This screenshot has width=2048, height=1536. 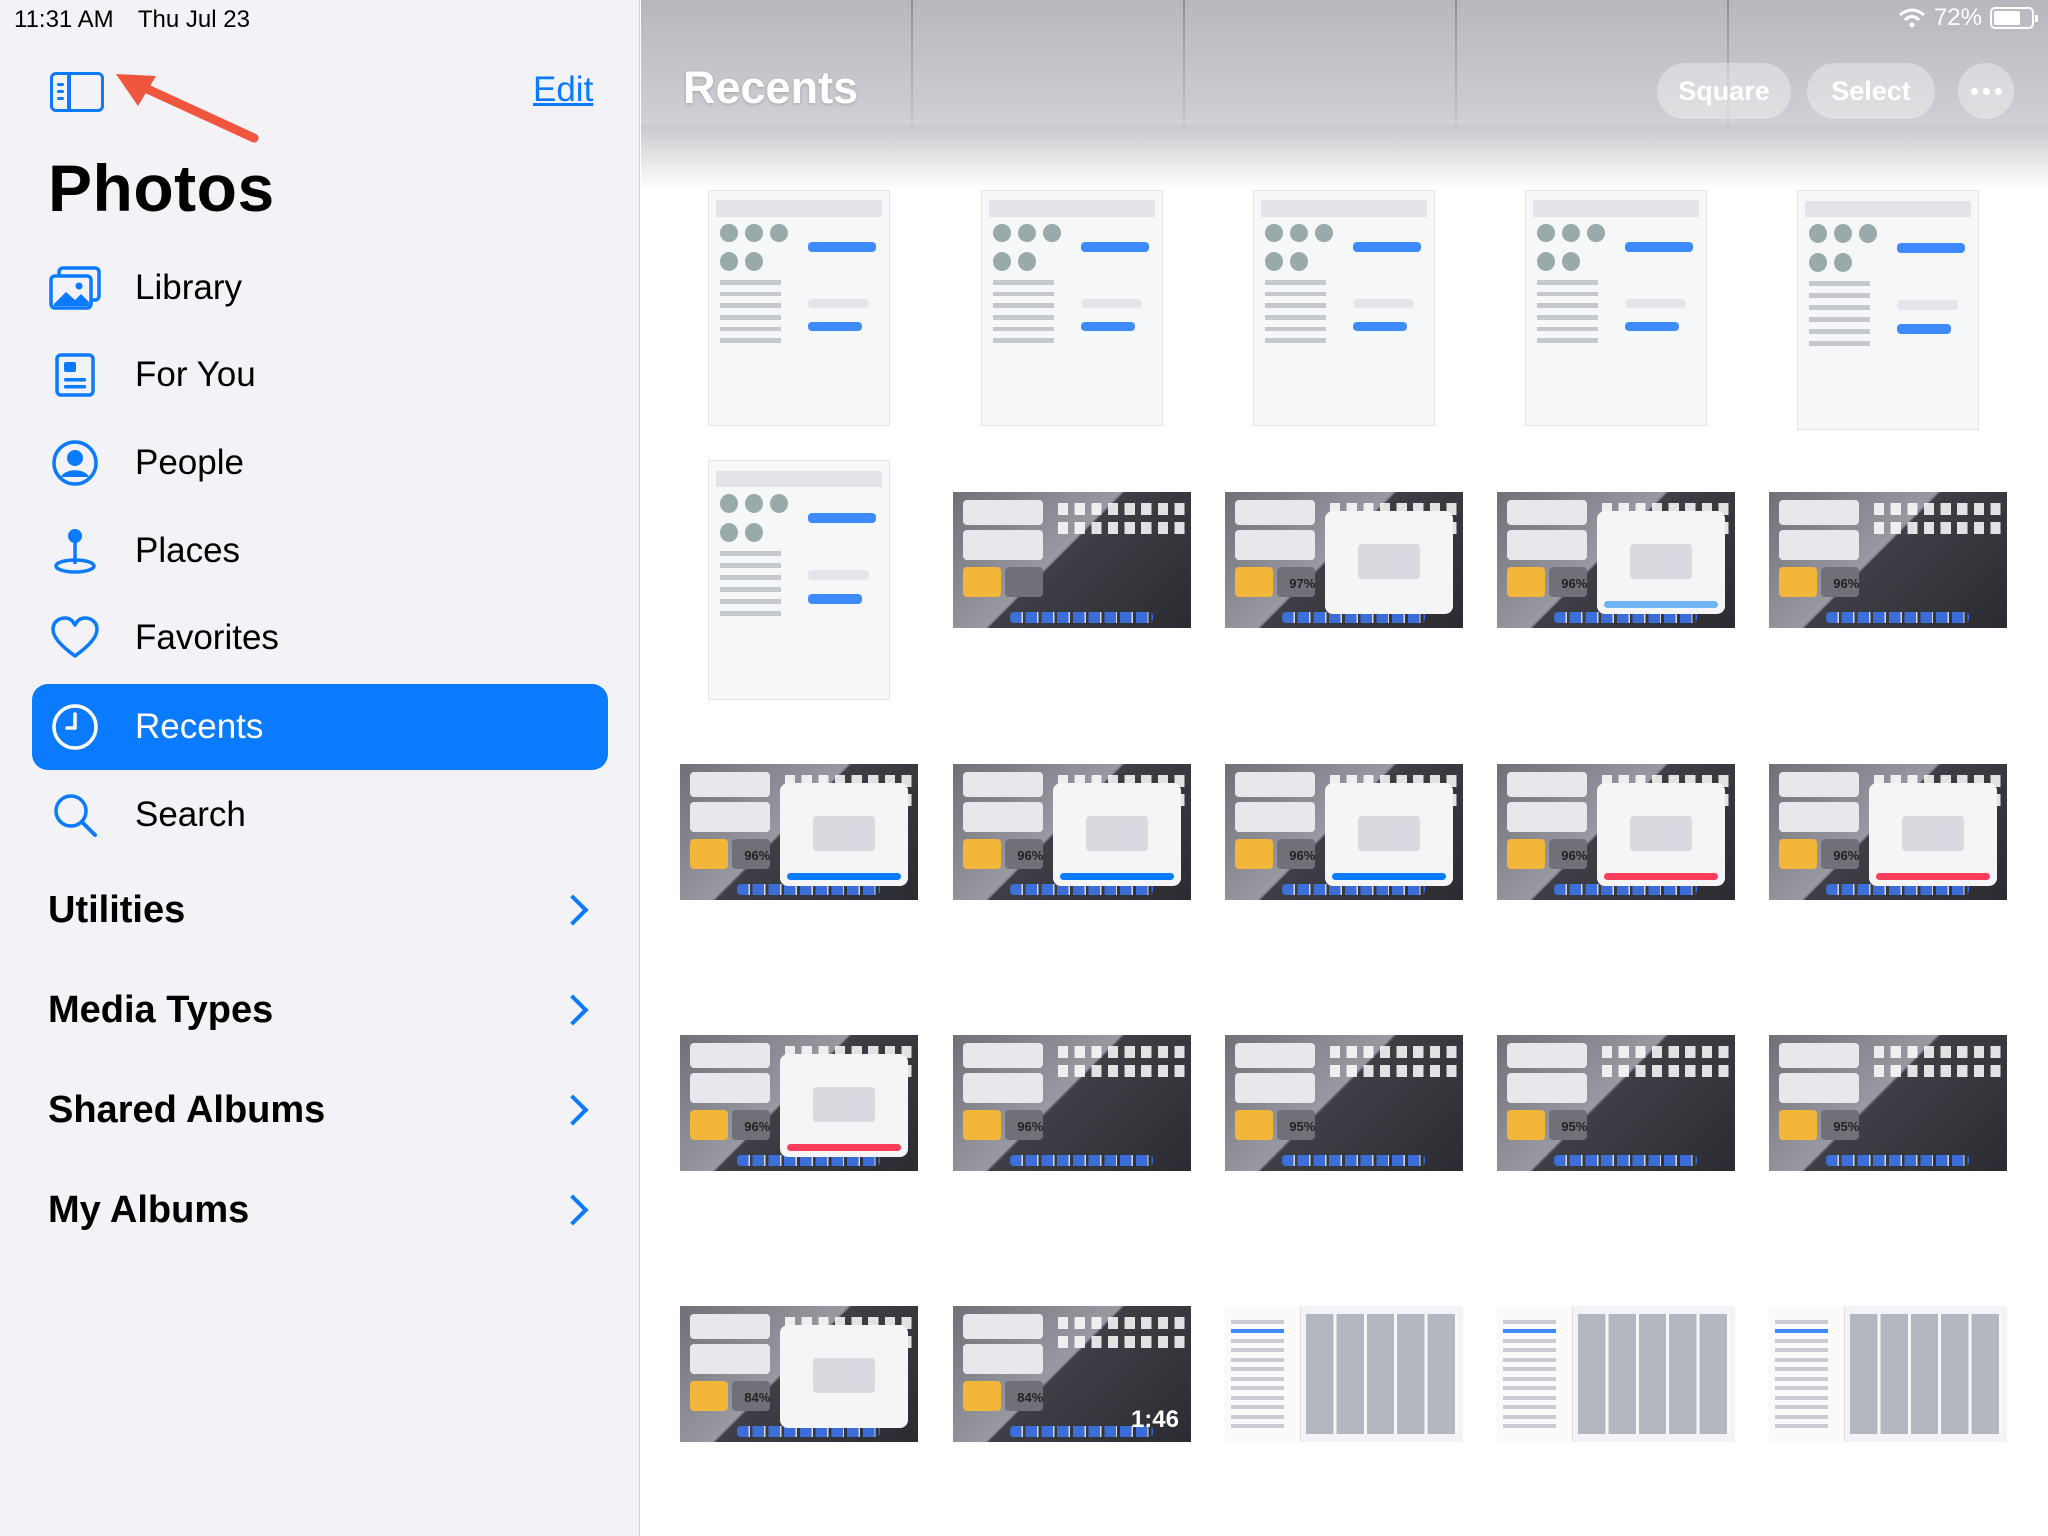 I want to click on section-media-types: Media Types, so click(x=322, y=1010).